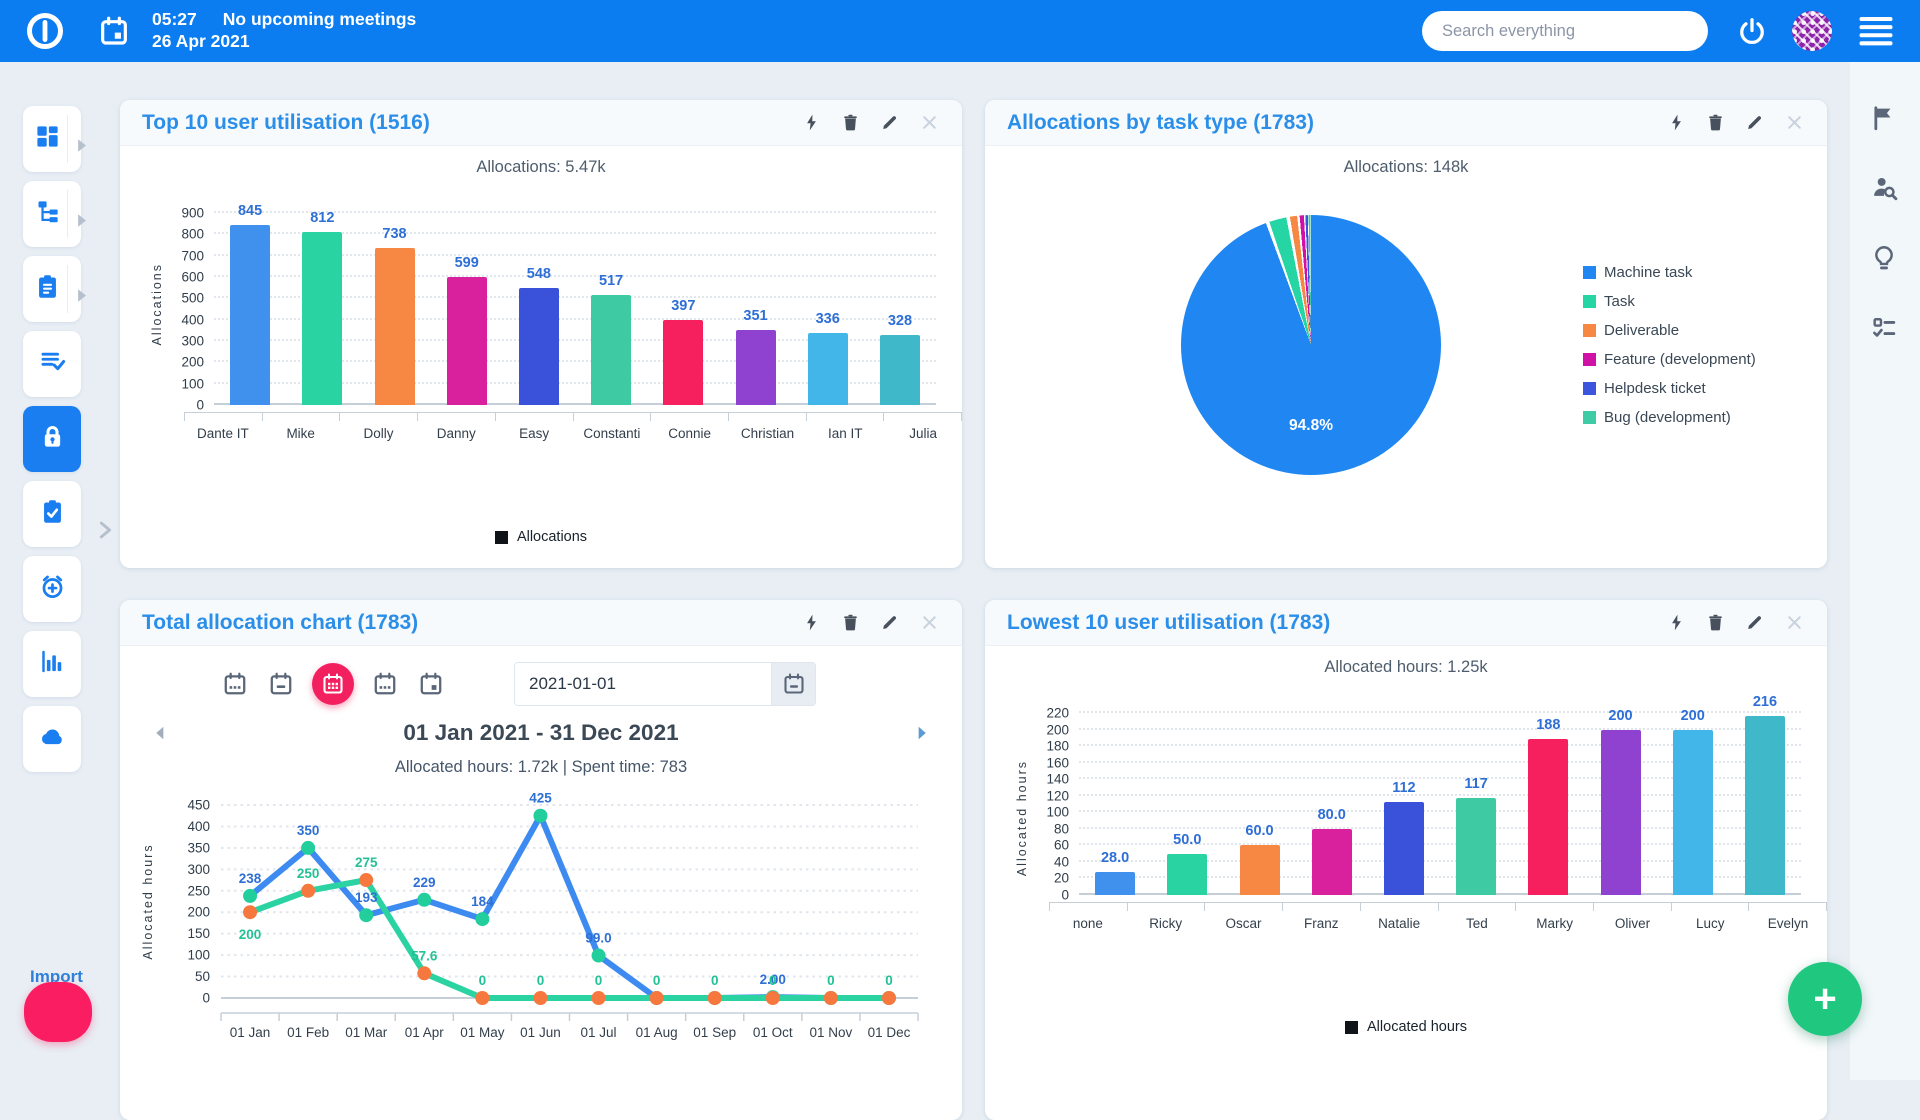 Image resolution: width=1920 pixels, height=1120 pixels. Describe the element at coordinates (52, 214) in the screenshot. I see `sidebar-item-hierarchy` at that location.